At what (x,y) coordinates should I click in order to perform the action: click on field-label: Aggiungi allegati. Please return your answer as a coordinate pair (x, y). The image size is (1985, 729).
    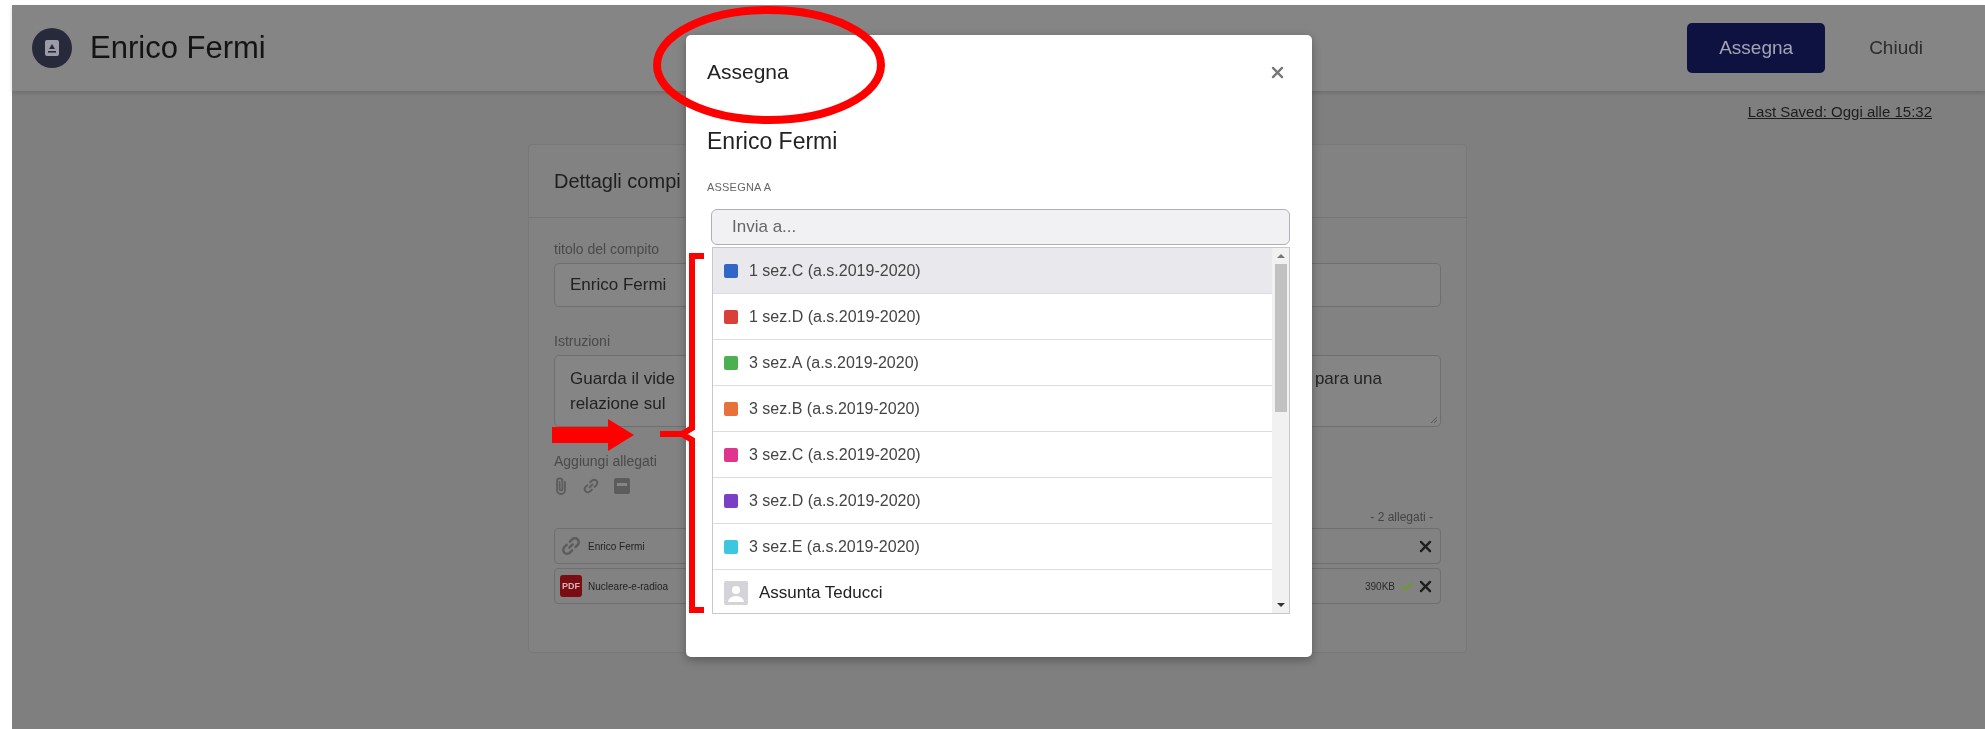
    Looking at the image, I should click on (605, 461).